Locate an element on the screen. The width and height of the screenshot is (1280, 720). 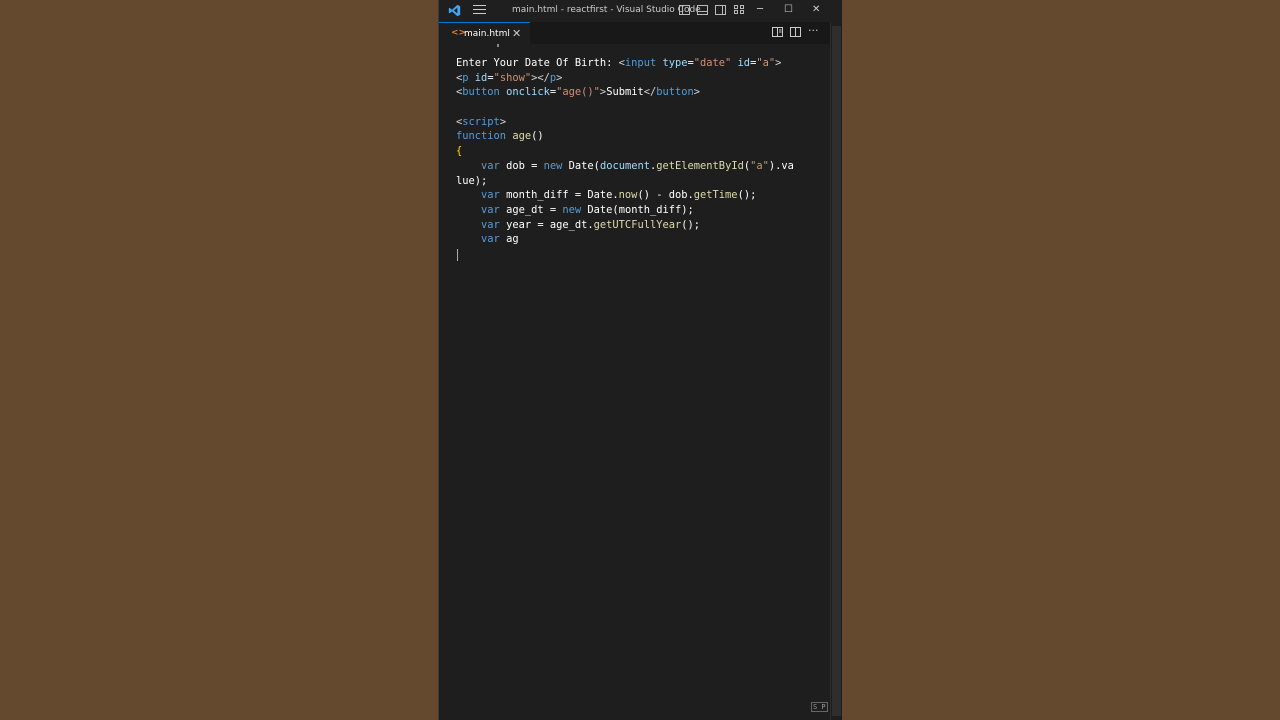
code-token: getTime is located at coordinates (715, 195).